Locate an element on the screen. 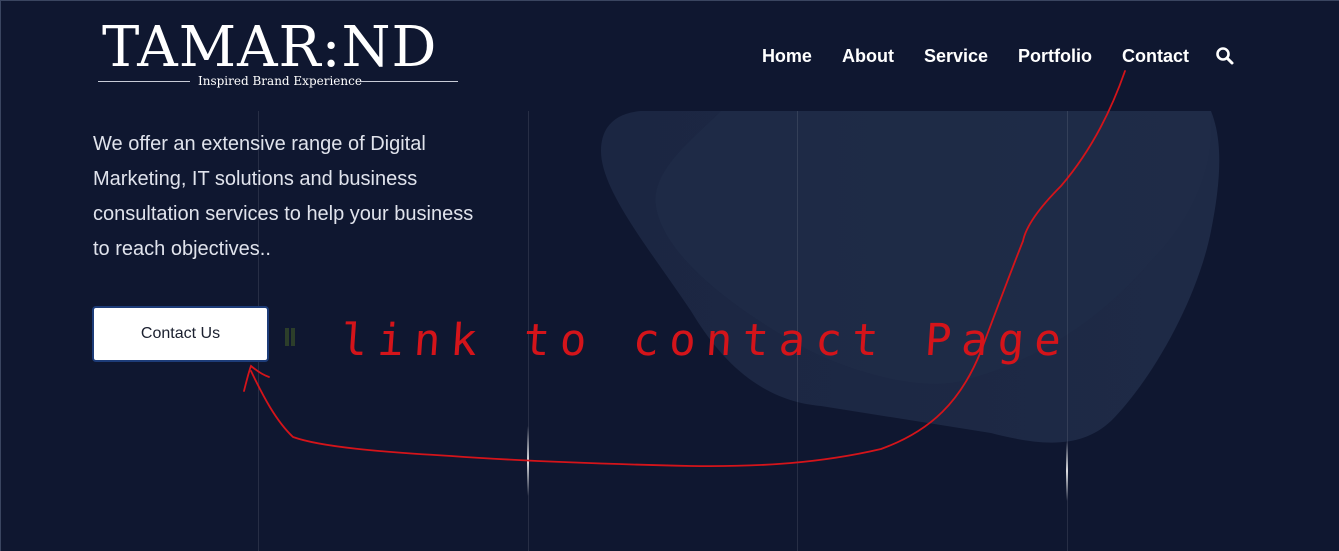  main-nav: Home About Service Portfolio Contact is located at coordinates (998, 56).